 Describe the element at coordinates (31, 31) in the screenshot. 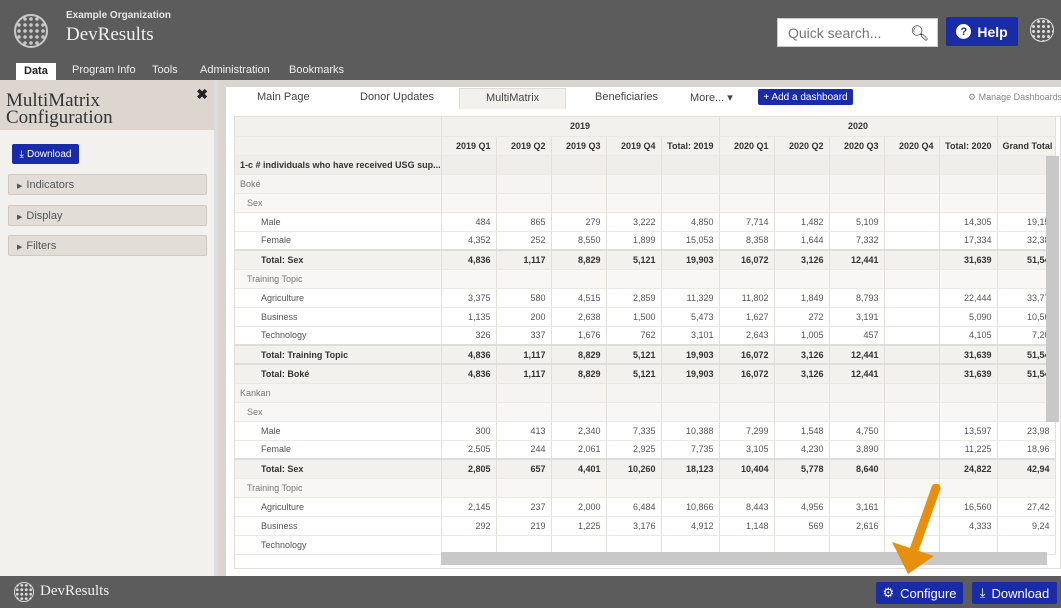

I see `globe-logo-icon` at that location.